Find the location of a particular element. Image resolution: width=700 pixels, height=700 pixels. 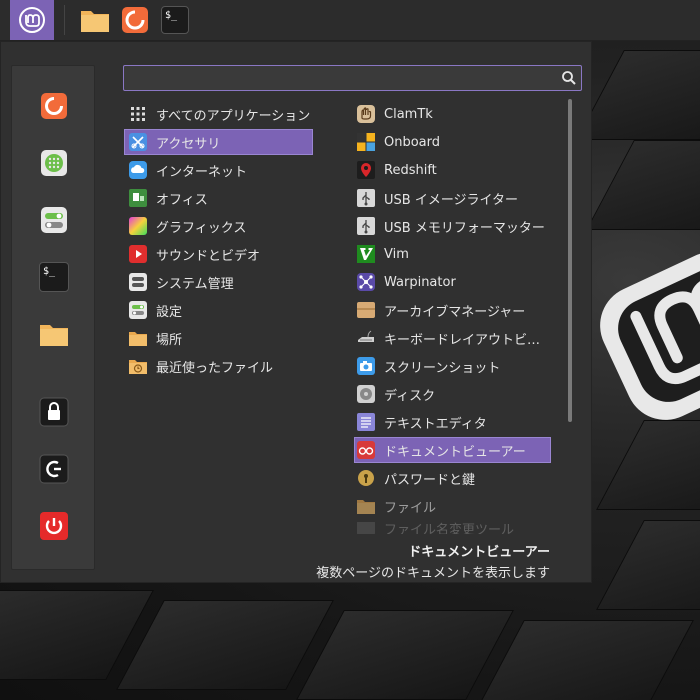

category-label: オフィス is located at coordinates (182, 200).